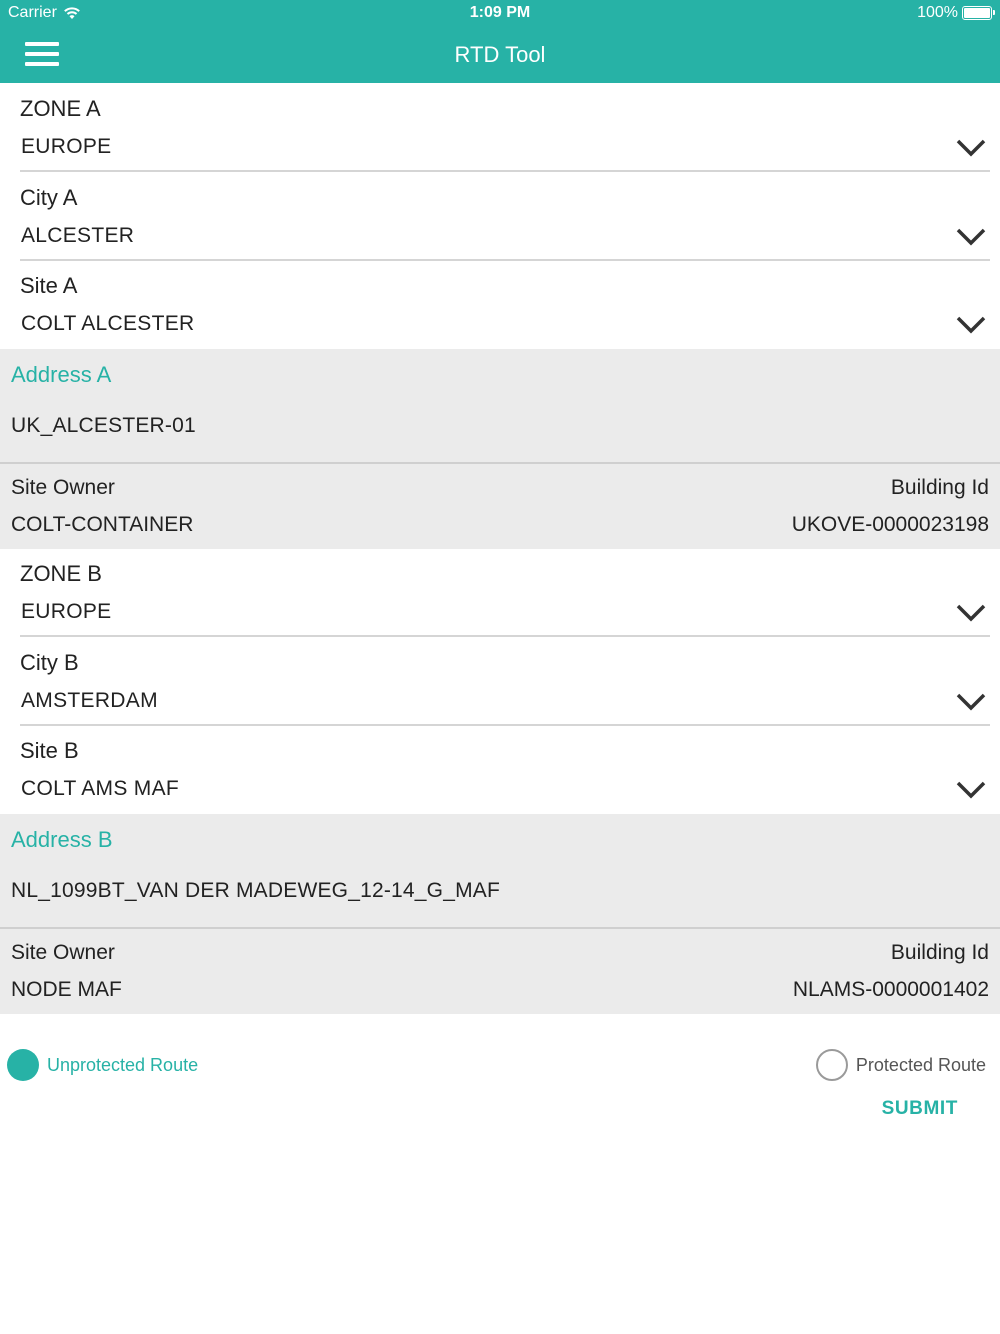 This screenshot has height=1334, width=1000. What do you see at coordinates (890, 524) in the screenshot?
I see `building-id-a-value: UKOVE-0000023198` at bounding box center [890, 524].